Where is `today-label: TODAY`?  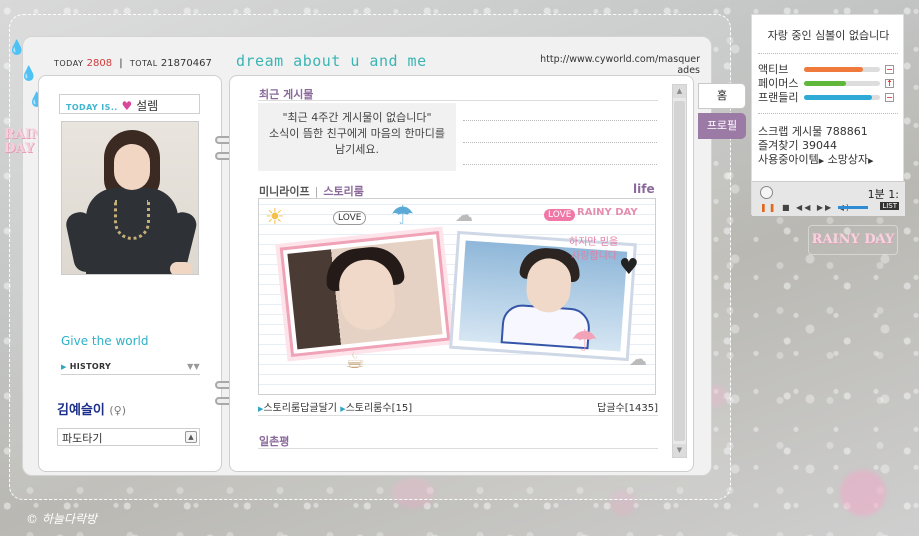
today-label: TODAY is located at coordinates (69, 63).